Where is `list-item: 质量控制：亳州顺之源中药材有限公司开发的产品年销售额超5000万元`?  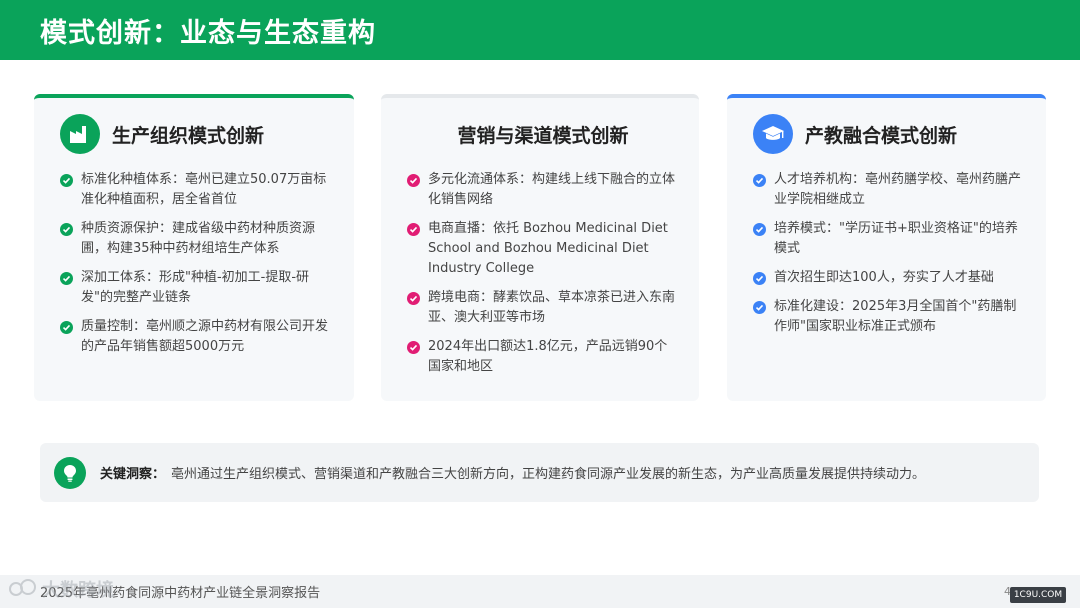 list-item: 质量控制：亳州顺之源中药材有限公司开发的产品年销售额超5000万元 is located at coordinates (197, 337).